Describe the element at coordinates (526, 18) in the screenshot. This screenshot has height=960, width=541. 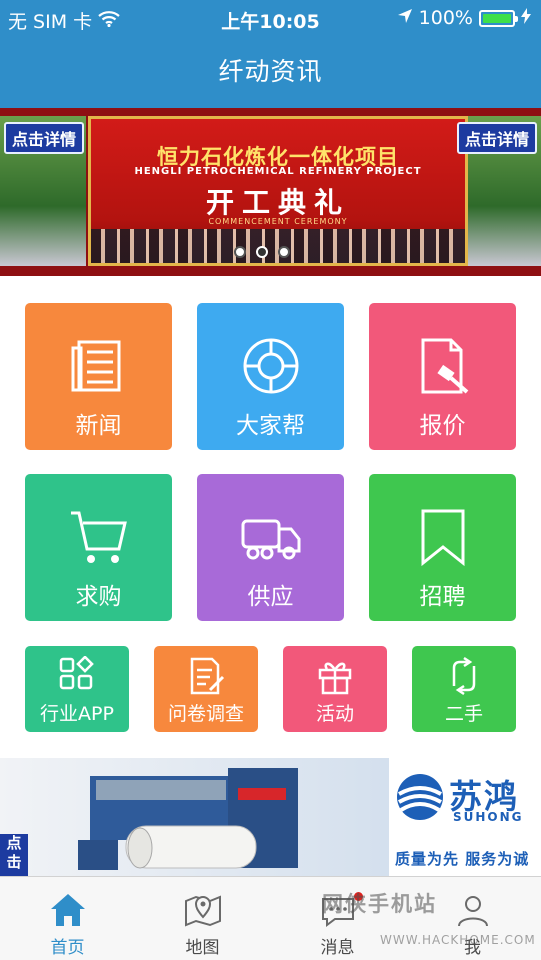
I see `charging-bolt-icon` at that location.